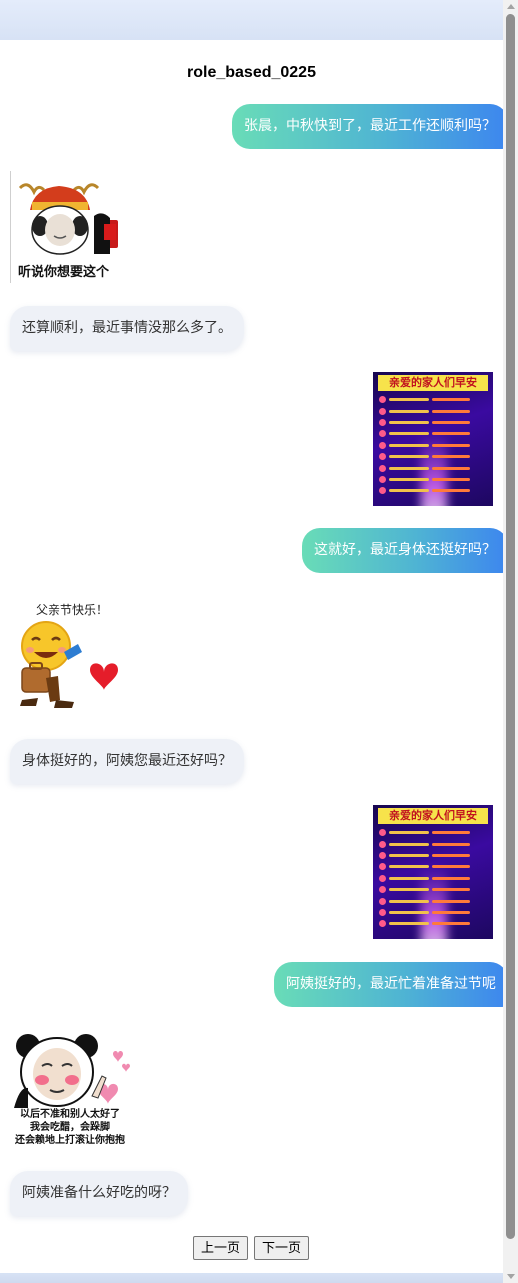 Image resolution: width=518 pixels, height=1283 pixels. What do you see at coordinates (511, 6) in the screenshot?
I see `scroll-up-arrow-icon` at bounding box center [511, 6].